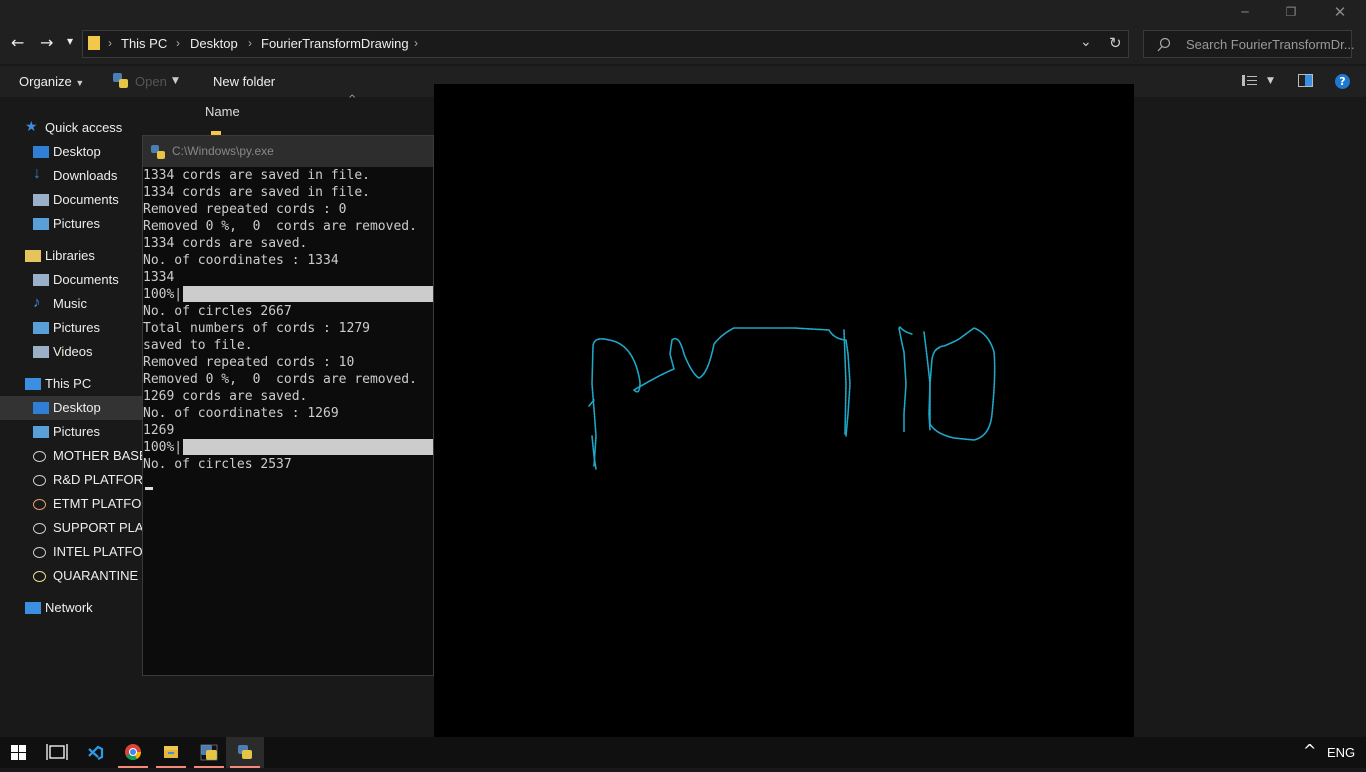 The height and width of the screenshot is (772, 1366). What do you see at coordinates (100, 455) in the screenshot?
I see `sidebar-item-label: MOTHER BASE` at bounding box center [100, 455].